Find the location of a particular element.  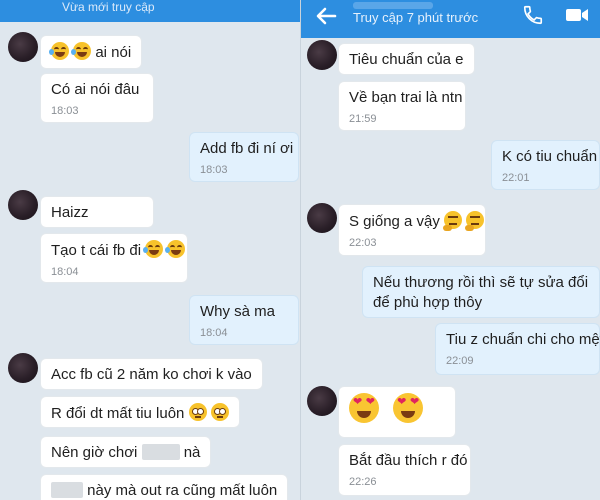

message-text: S giống a vậy is located at coordinates (394, 221).